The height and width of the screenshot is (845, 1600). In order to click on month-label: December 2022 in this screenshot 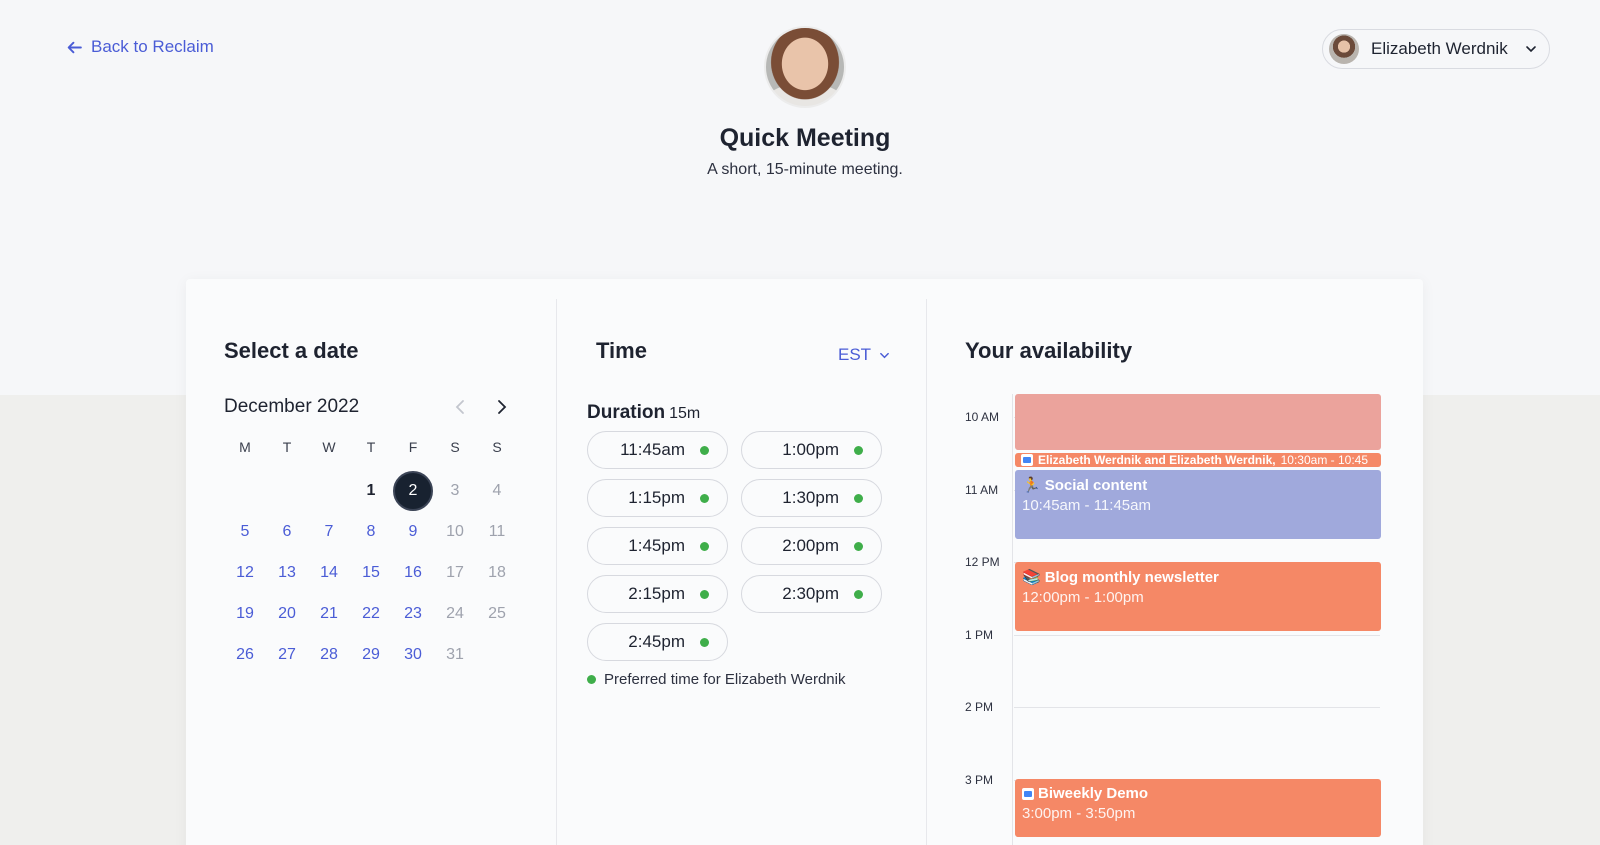, I will do `click(292, 406)`.